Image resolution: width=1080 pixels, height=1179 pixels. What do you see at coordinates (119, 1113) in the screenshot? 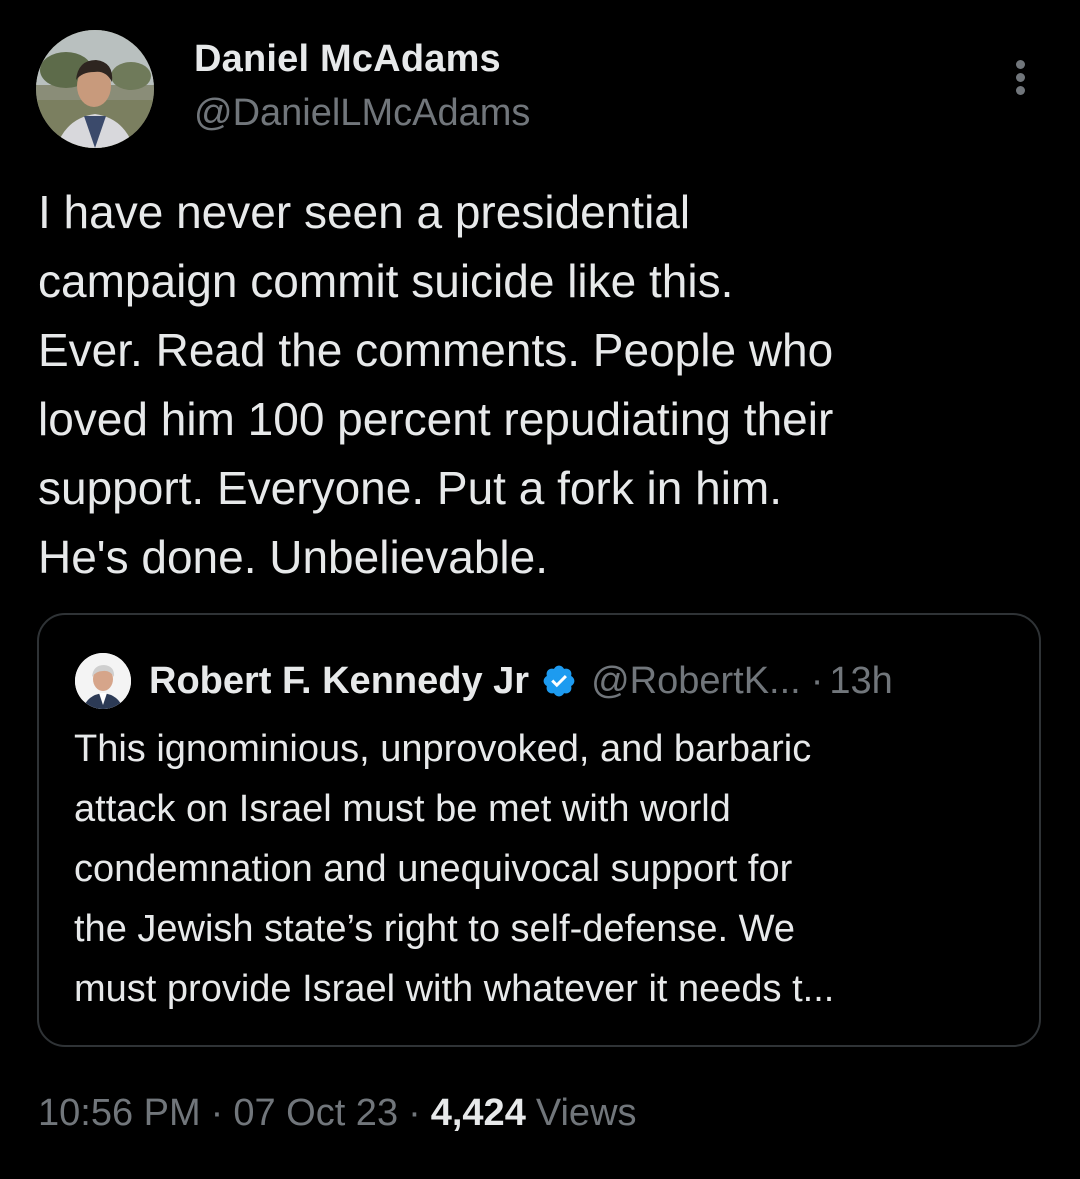
I see `tweet-time: 10:56 PM` at bounding box center [119, 1113].